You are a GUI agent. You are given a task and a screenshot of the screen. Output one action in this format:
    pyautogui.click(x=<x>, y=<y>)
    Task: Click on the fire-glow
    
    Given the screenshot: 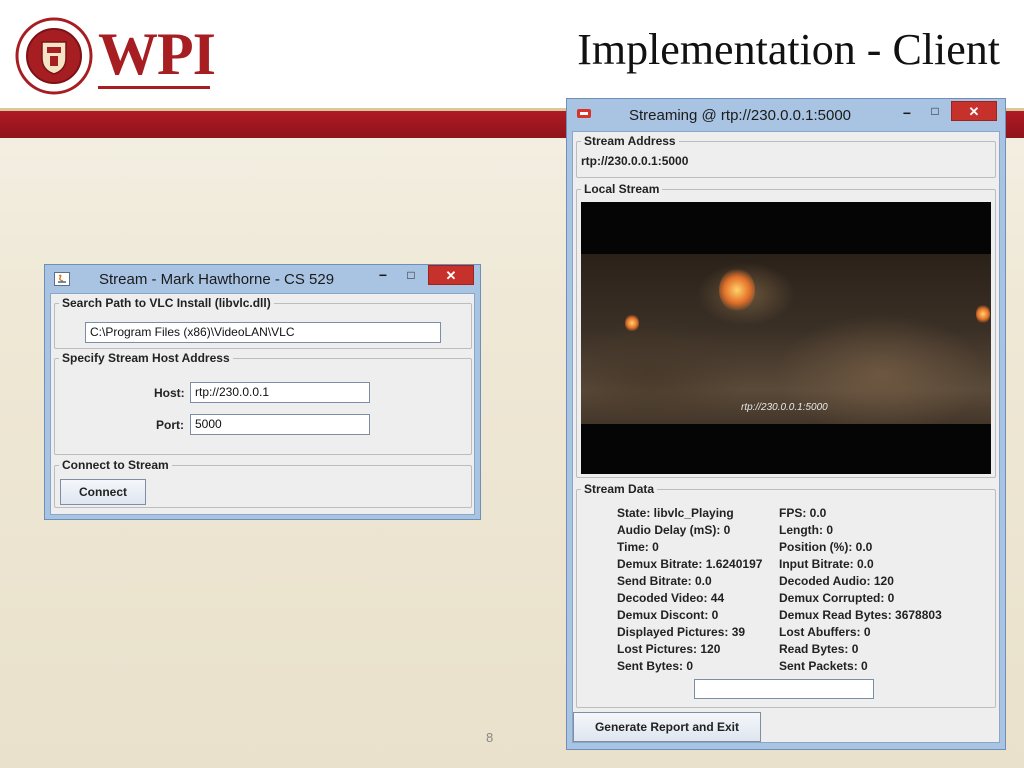 What is the action you would take?
    pyautogui.click(x=737, y=290)
    